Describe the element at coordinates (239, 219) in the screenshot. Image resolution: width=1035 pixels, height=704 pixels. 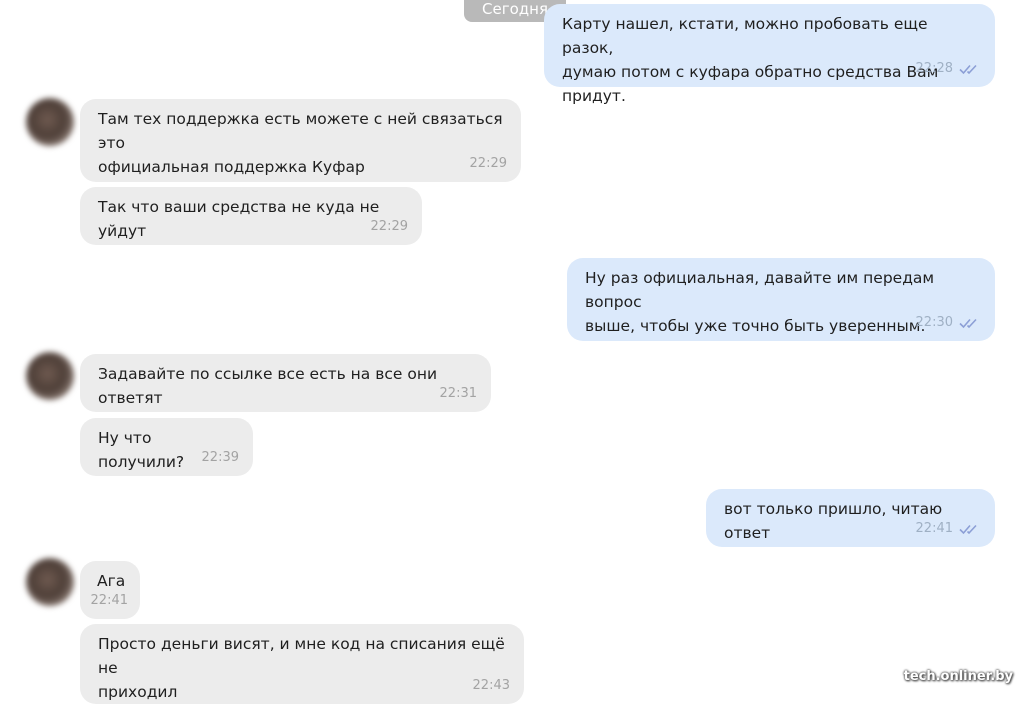
I see `message-text: Так что ваши средства не куда не уйдут` at that location.